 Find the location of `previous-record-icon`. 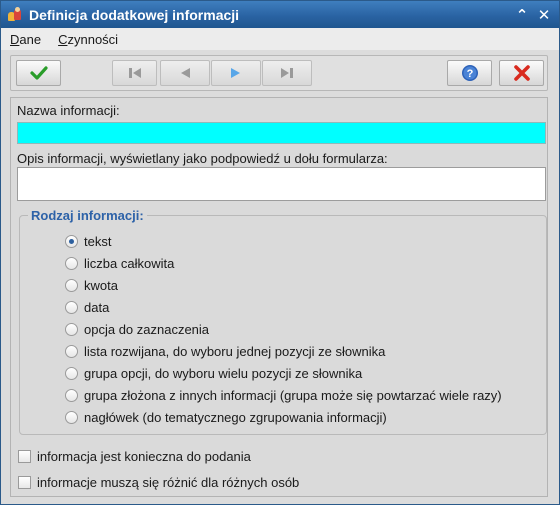

previous-record-icon is located at coordinates (185, 73).